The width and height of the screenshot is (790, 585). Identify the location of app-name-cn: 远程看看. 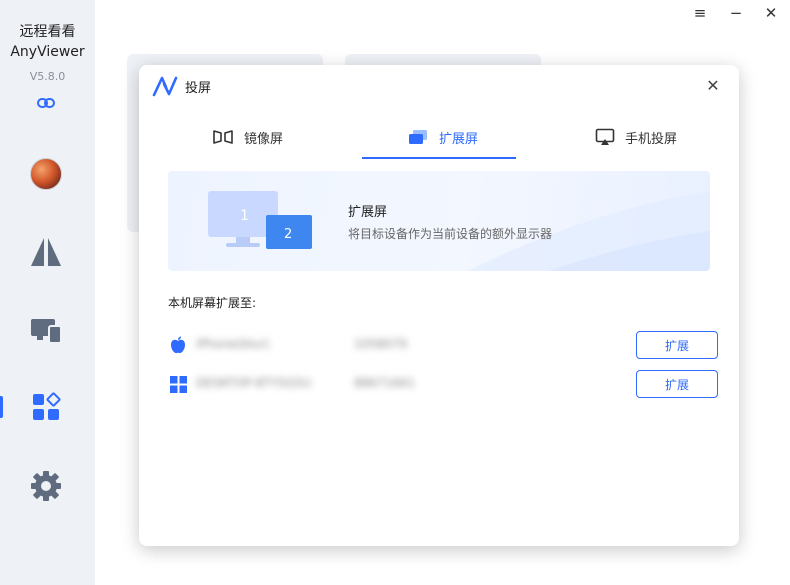
(47, 32).